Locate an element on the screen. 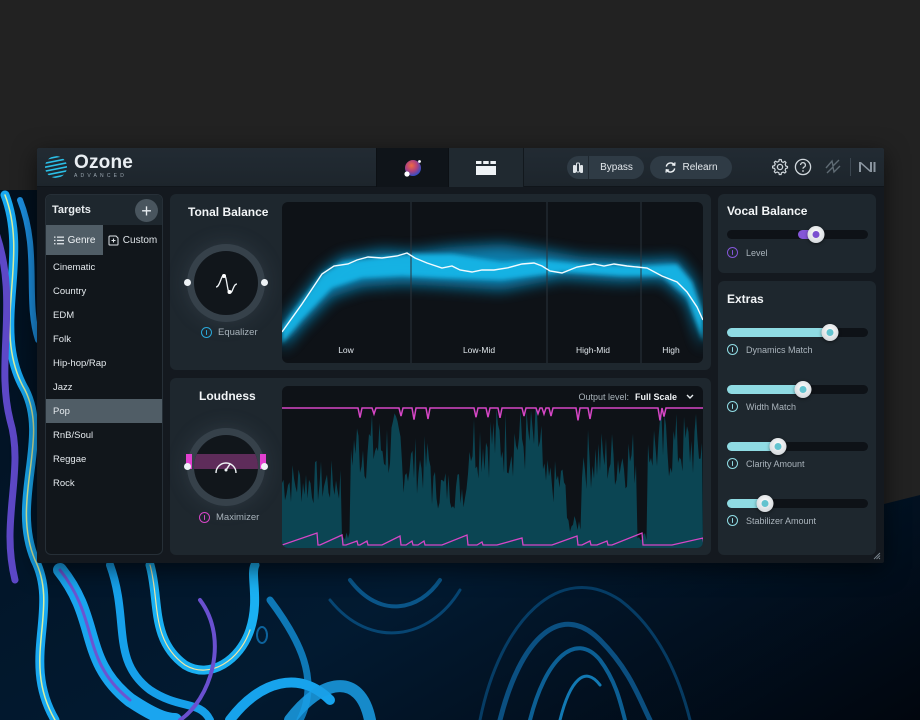 The image size is (920, 720). plus-icon: + is located at coordinates (146, 210).